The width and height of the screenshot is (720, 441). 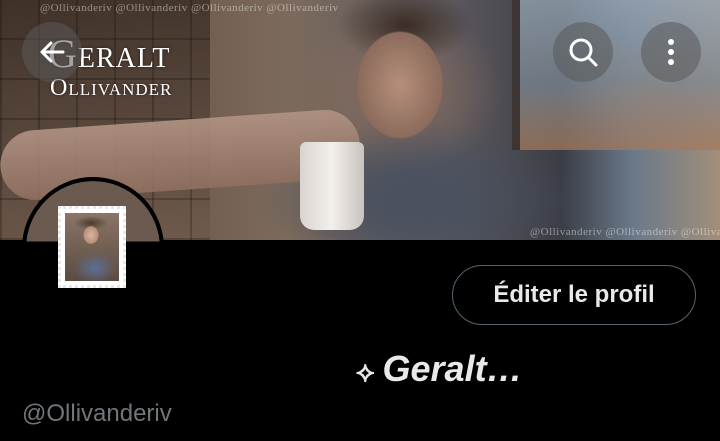 I want to click on back-button, so click(x=52, y=52).